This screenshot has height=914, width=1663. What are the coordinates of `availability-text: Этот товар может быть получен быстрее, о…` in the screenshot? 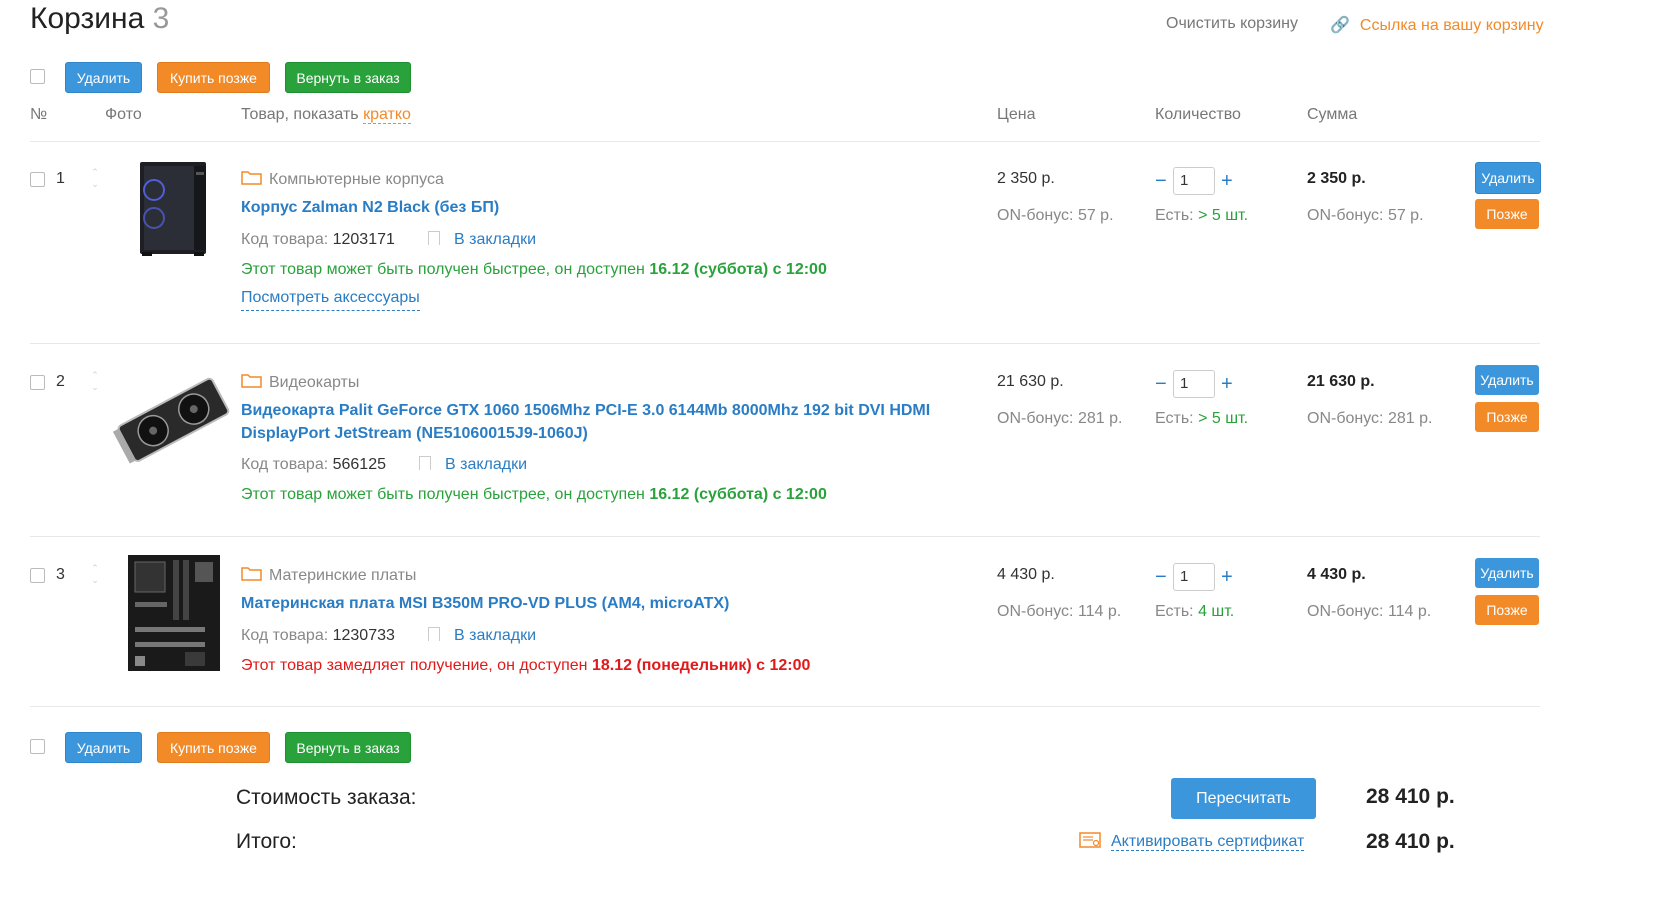 It's located at (443, 269).